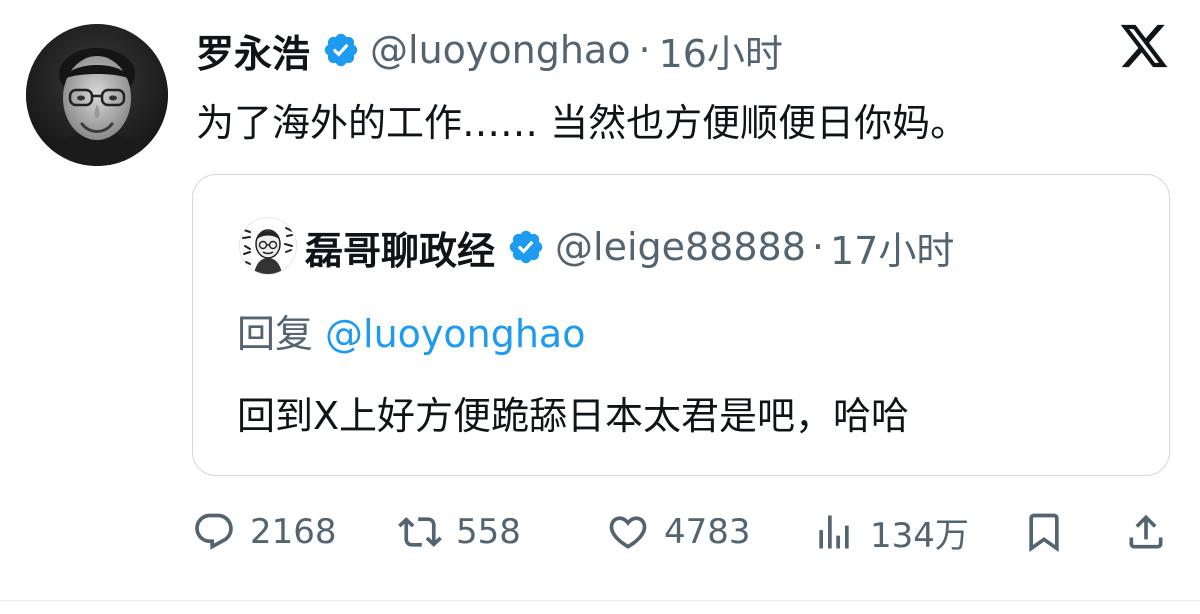 The width and height of the screenshot is (1200, 614). What do you see at coordinates (919, 535) in the screenshot?
I see `views-count: 134万` at bounding box center [919, 535].